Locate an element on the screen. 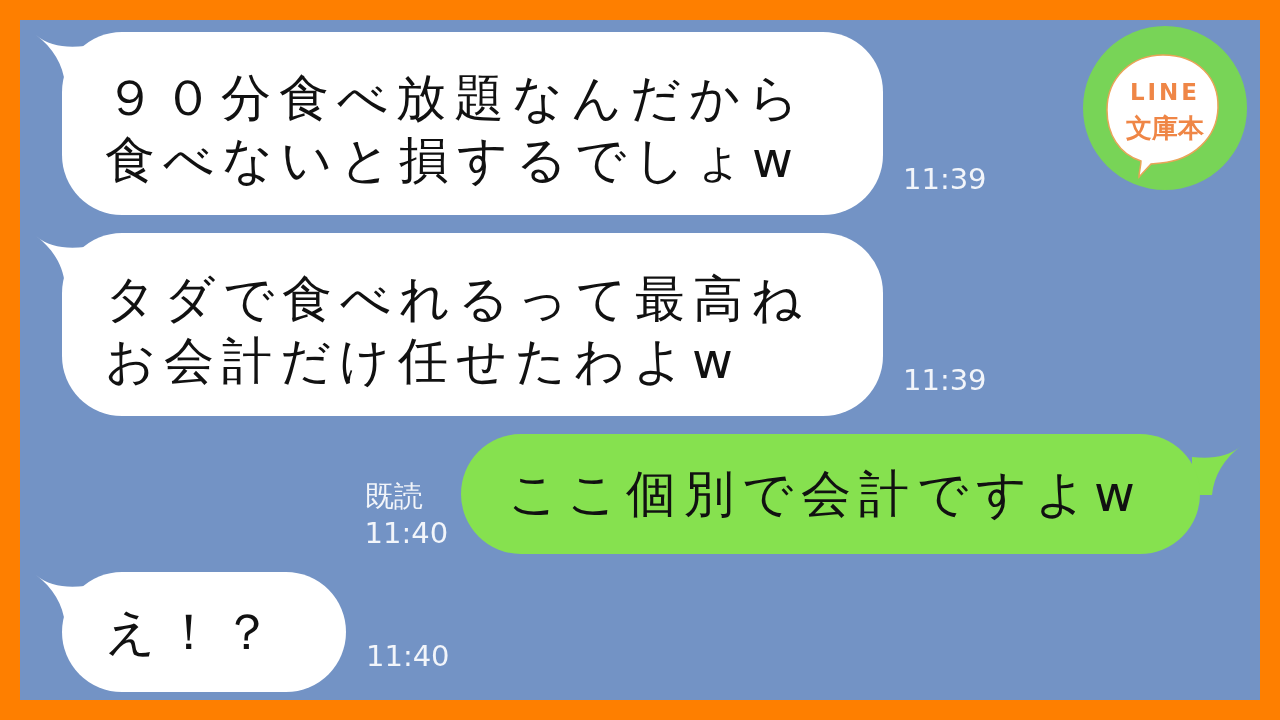 This screenshot has width=1280, height=720. message-bubble: え！？ is located at coordinates (204, 632).